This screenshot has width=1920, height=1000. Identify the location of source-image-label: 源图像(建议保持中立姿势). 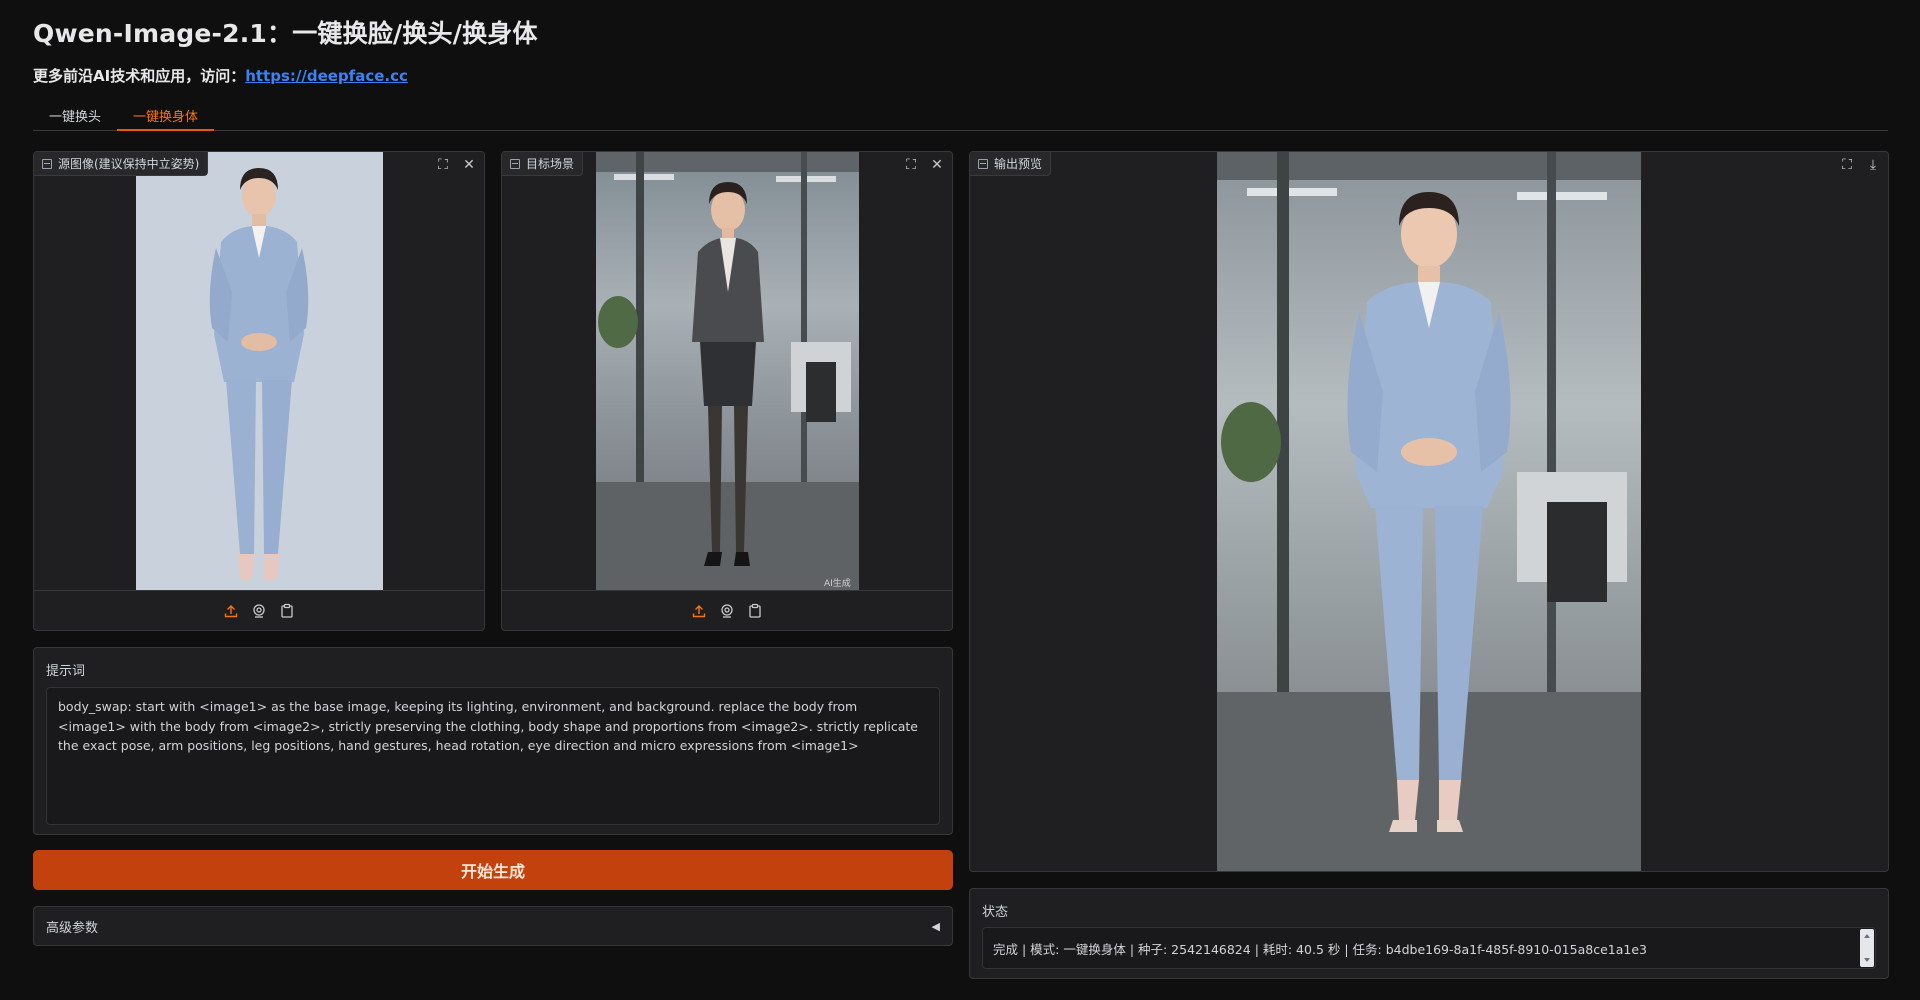
(121, 164).